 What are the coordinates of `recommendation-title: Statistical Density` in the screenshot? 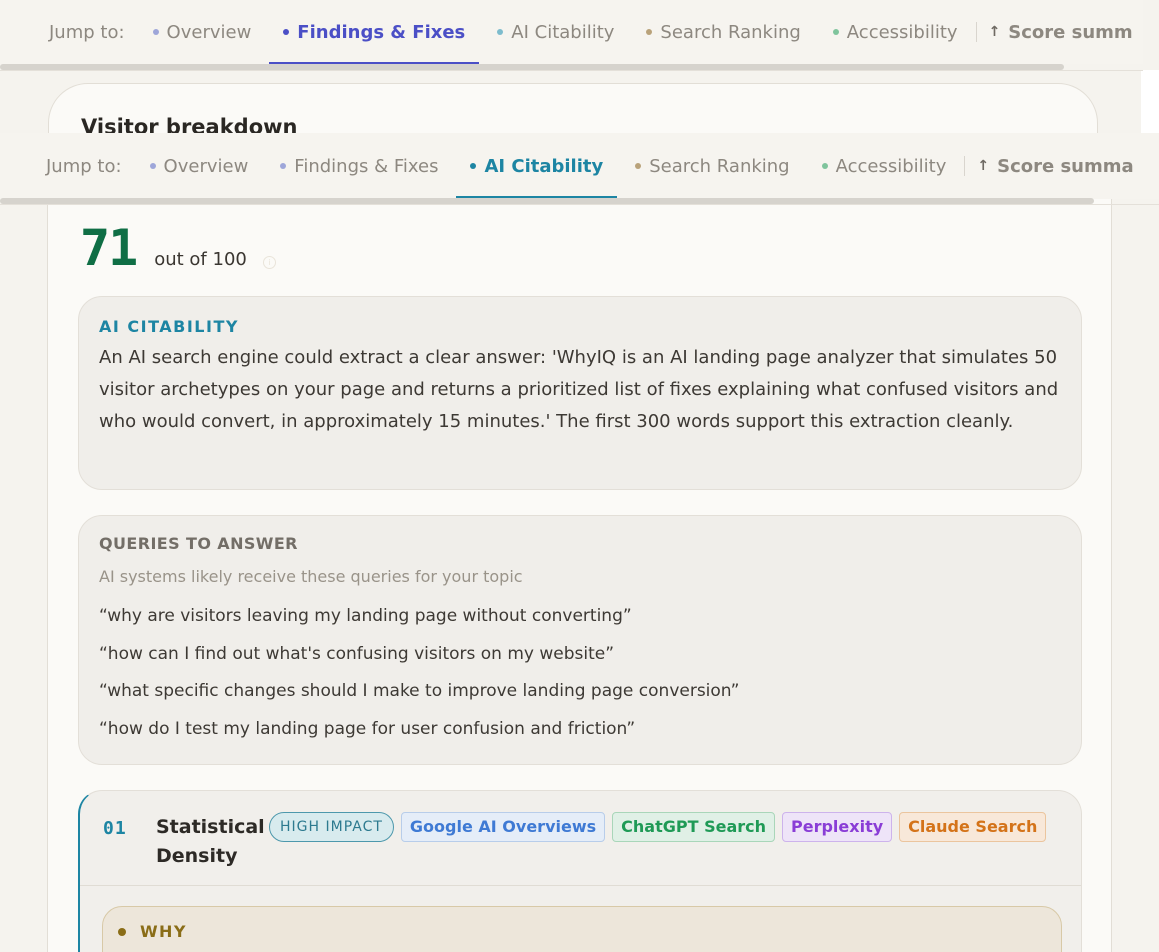 It's located at (210, 841).